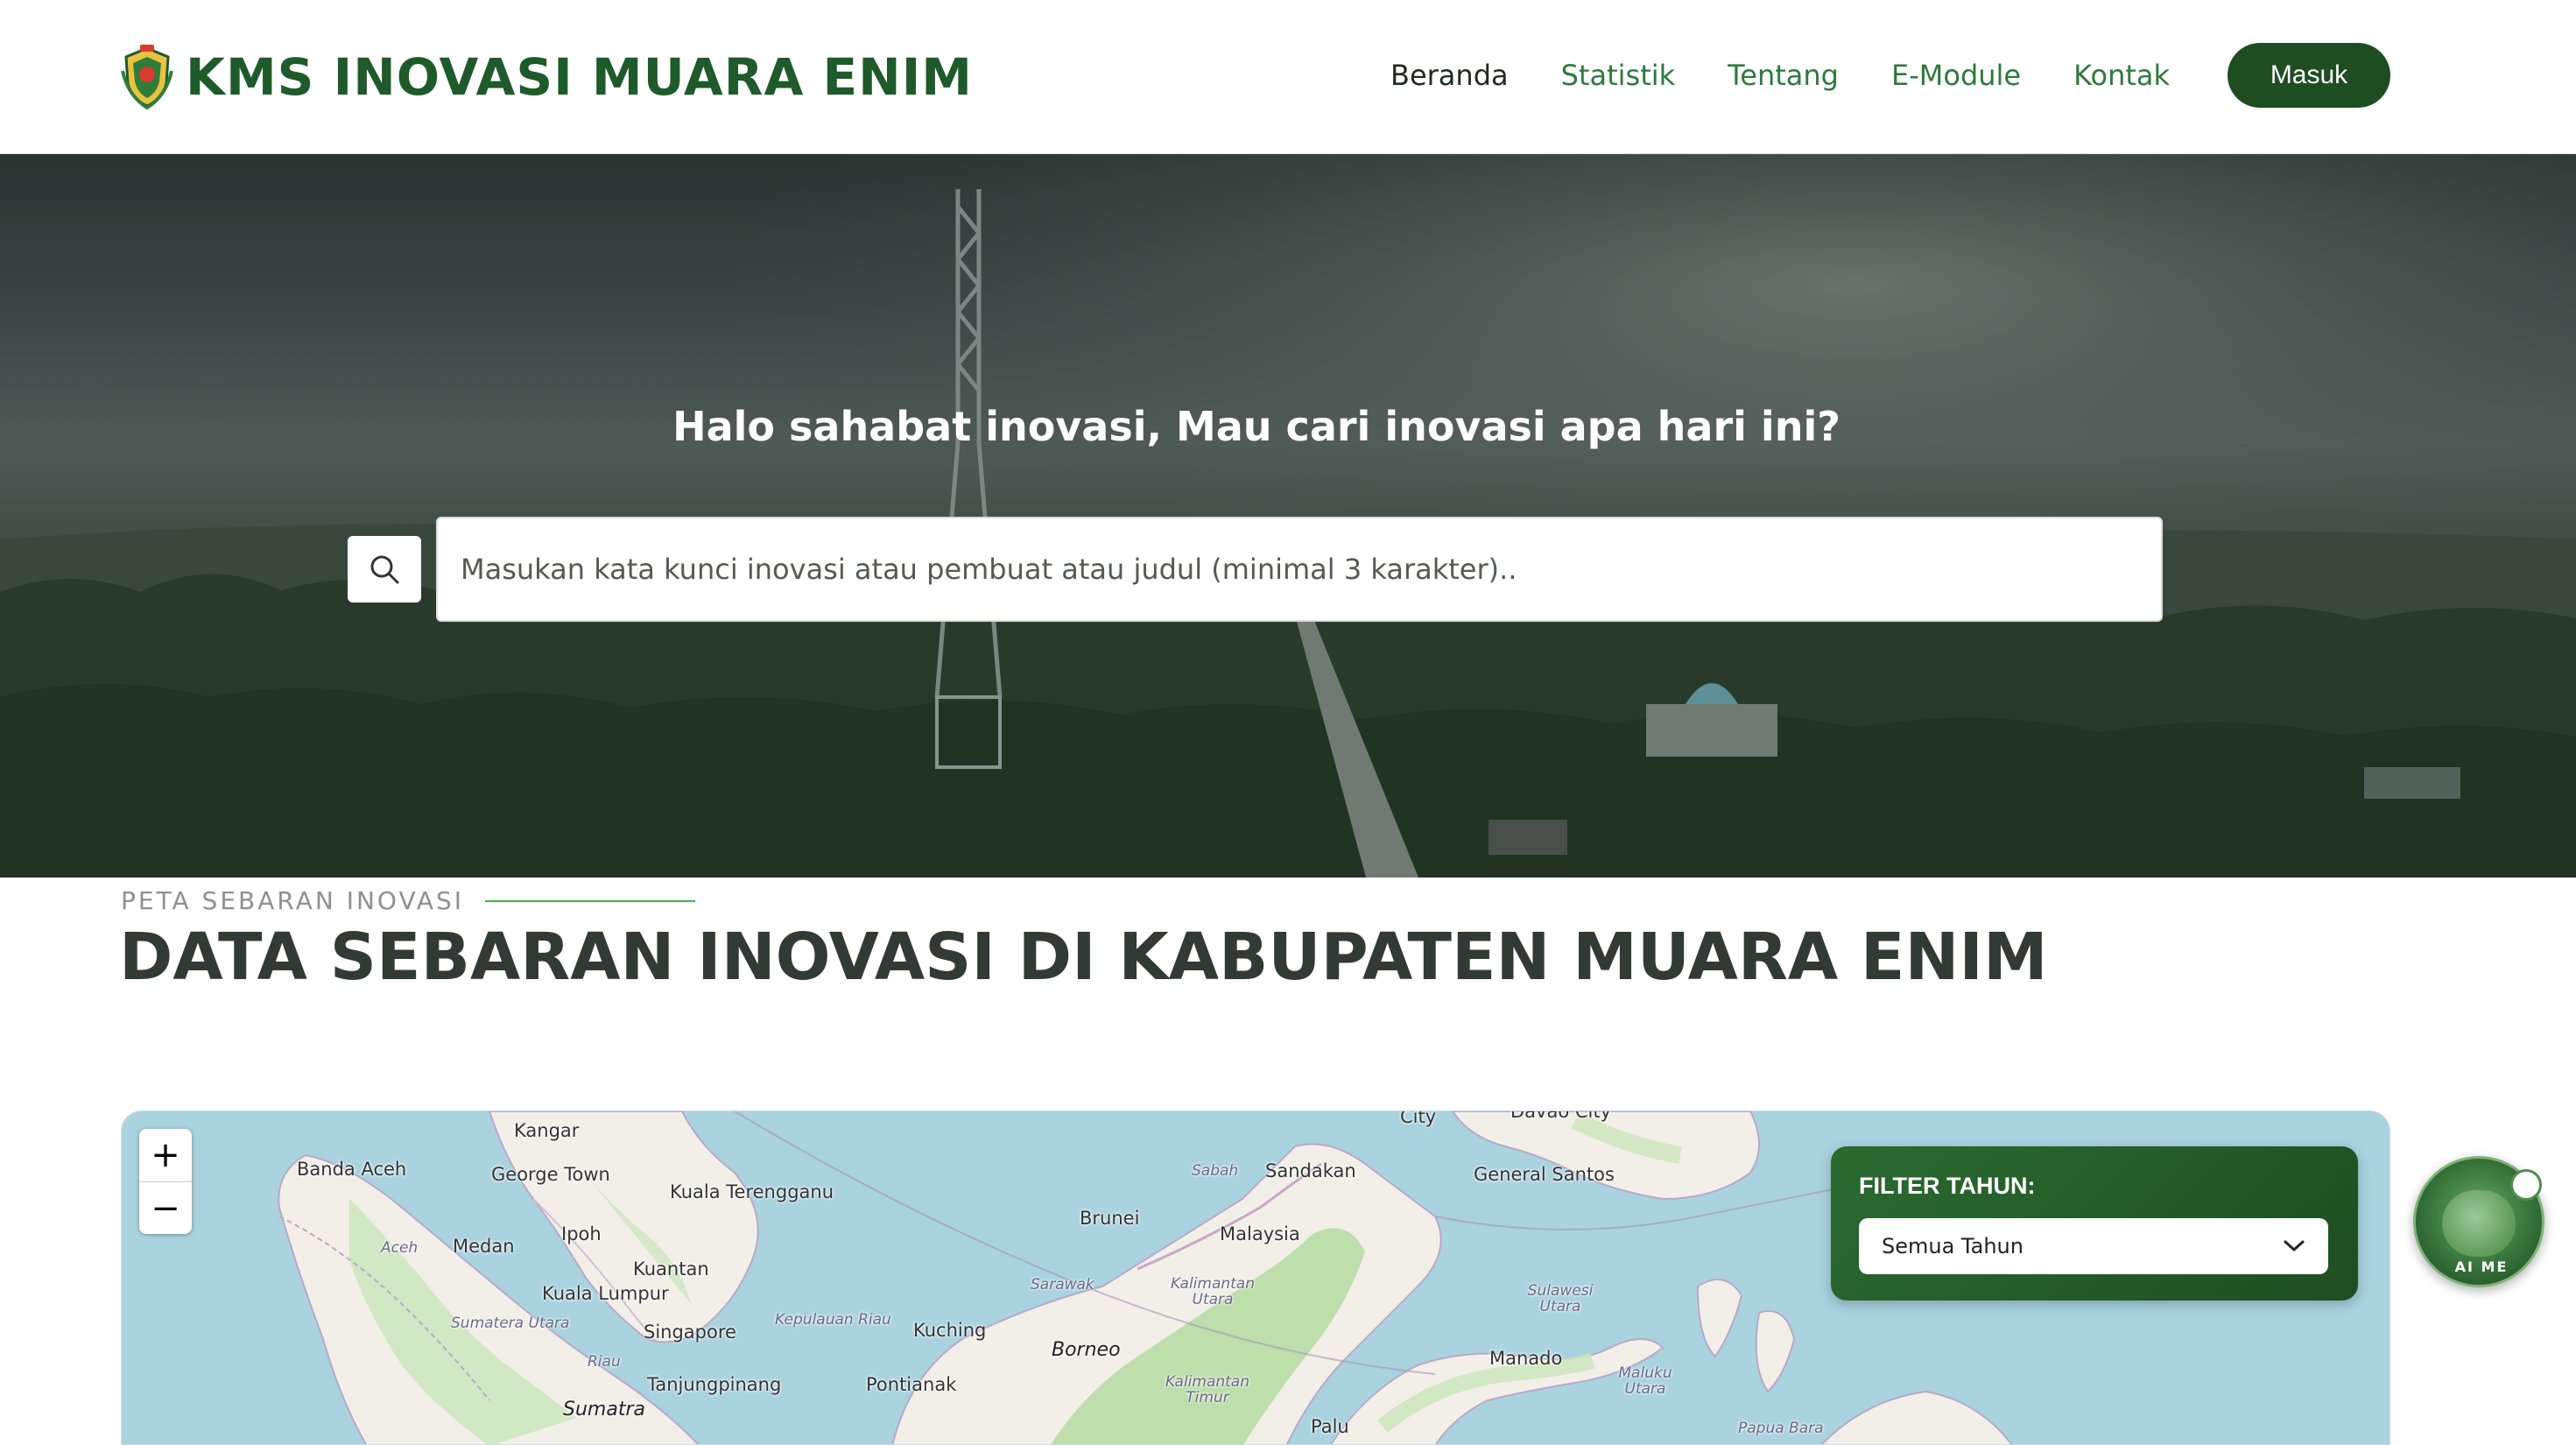  Describe the element at coordinates (950, 1330) in the screenshot. I see `map-label-kuching: Kuching` at that location.